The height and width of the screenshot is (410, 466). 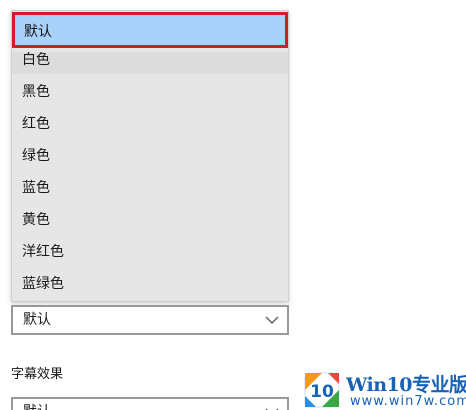 I want to click on dropdown-option: 黑色, so click(x=150, y=92).